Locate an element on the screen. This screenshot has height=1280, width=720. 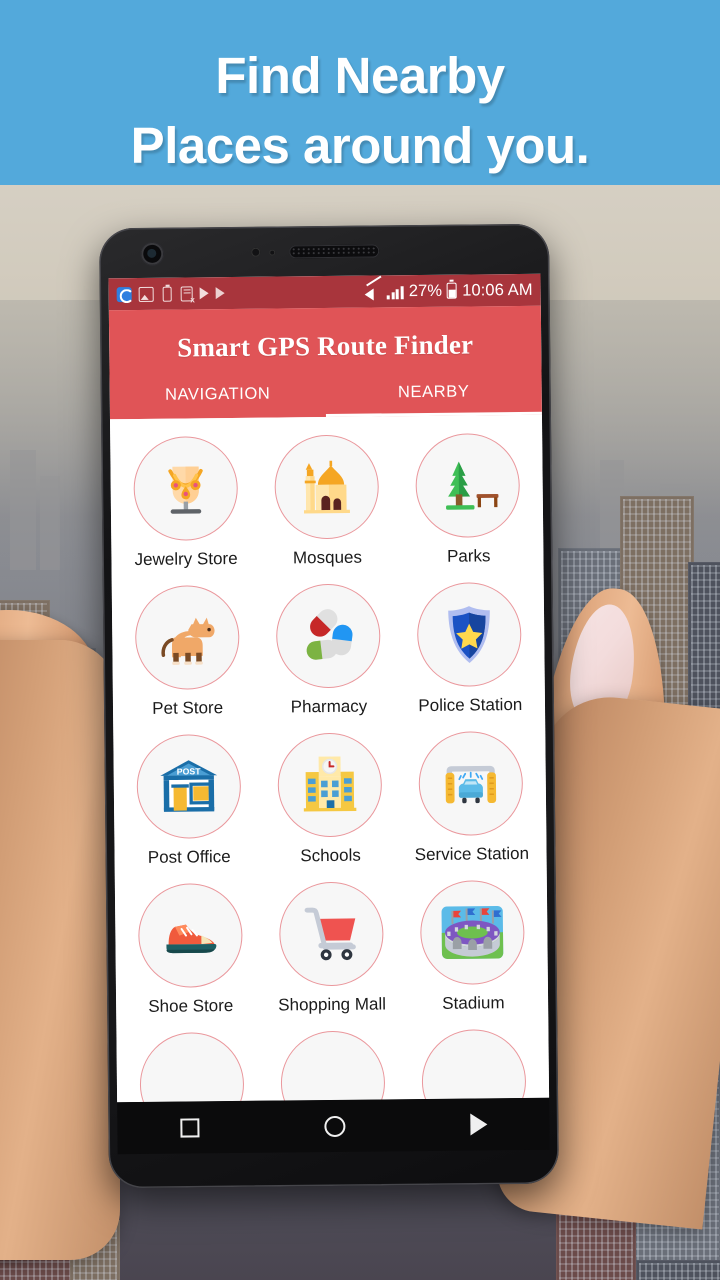
category-label: Post Office is located at coordinates (189, 857).